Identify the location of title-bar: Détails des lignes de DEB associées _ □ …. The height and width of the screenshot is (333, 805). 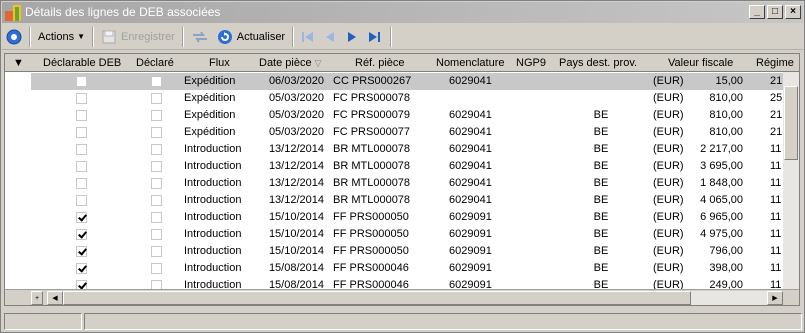
(402, 12).